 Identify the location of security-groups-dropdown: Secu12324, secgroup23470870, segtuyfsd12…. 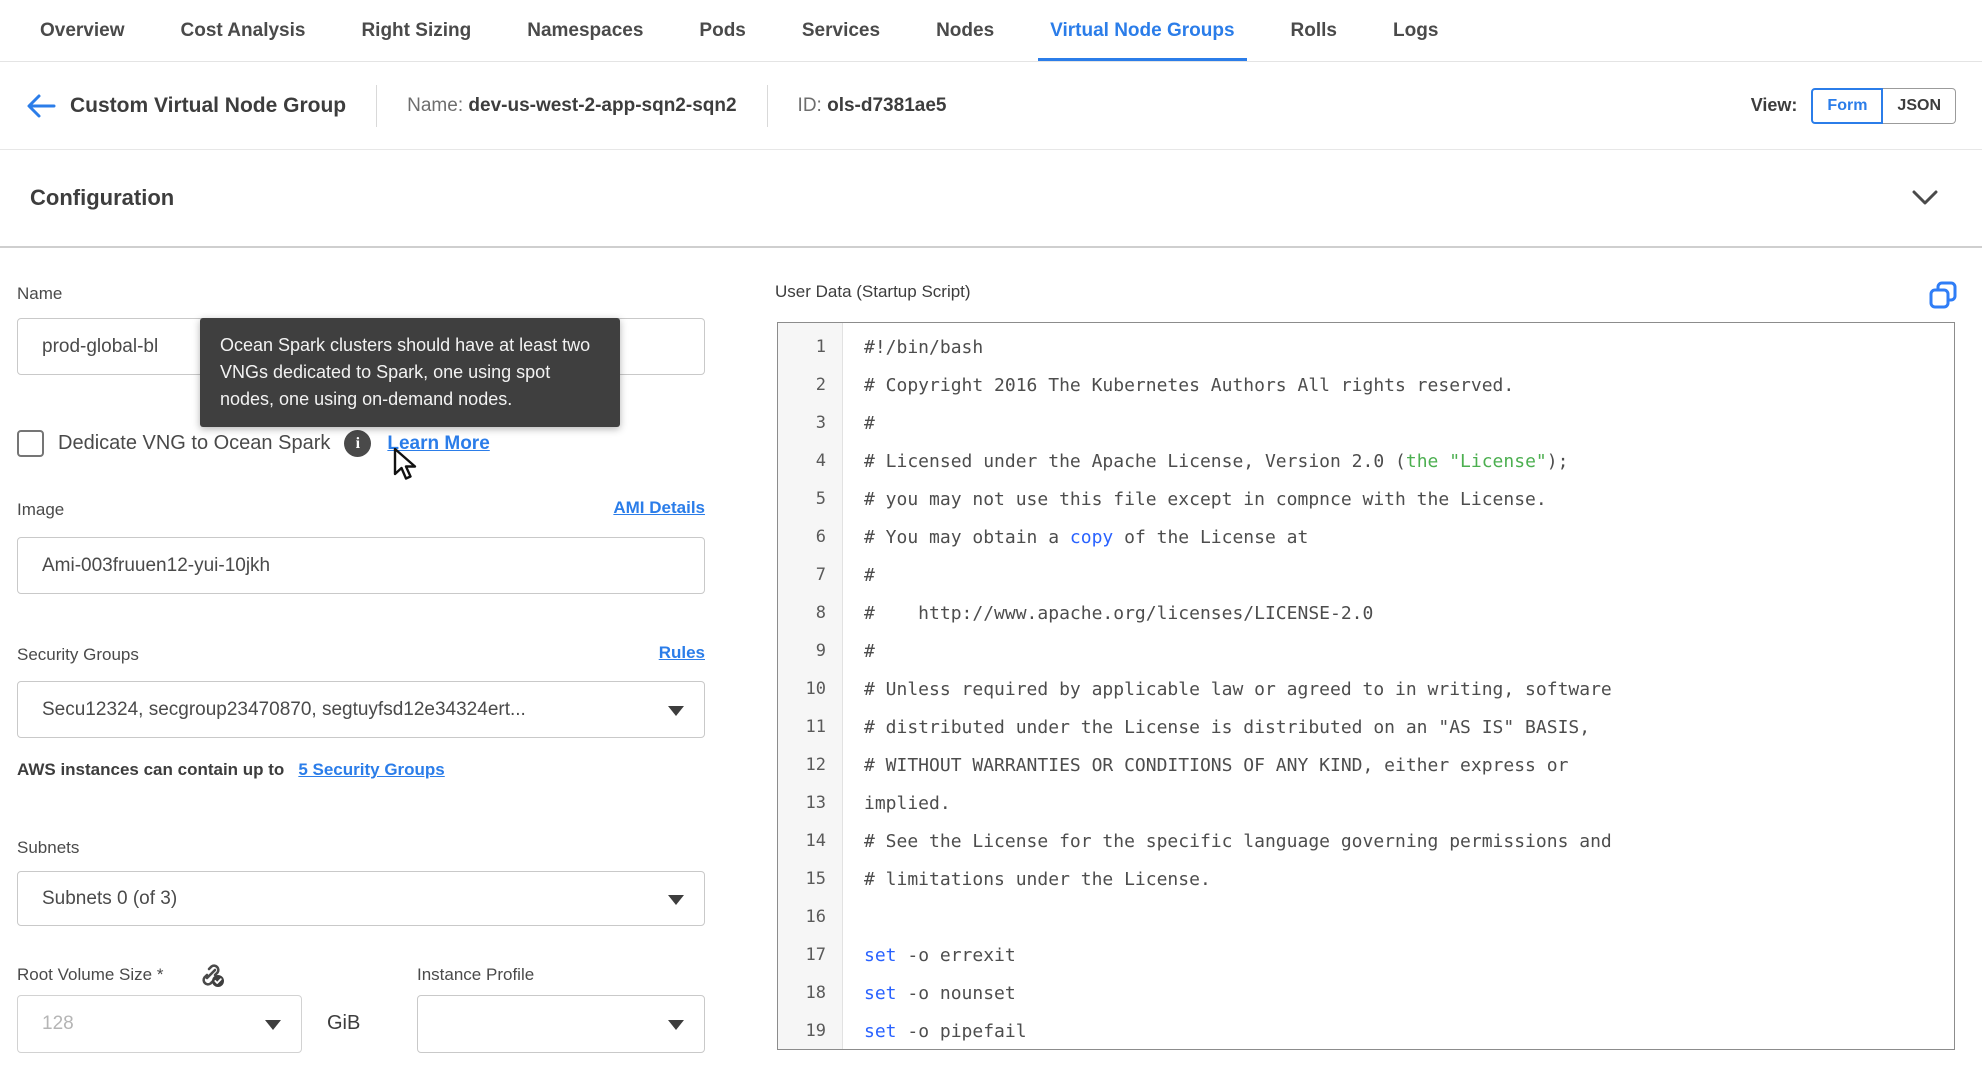
(361, 709).